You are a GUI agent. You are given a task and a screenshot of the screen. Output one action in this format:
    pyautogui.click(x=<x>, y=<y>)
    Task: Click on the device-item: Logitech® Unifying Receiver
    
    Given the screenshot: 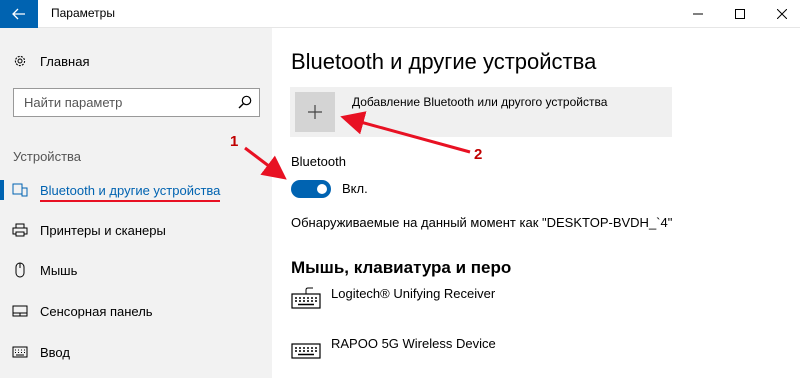 What is the action you would take?
    pyautogui.click(x=491, y=298)
    